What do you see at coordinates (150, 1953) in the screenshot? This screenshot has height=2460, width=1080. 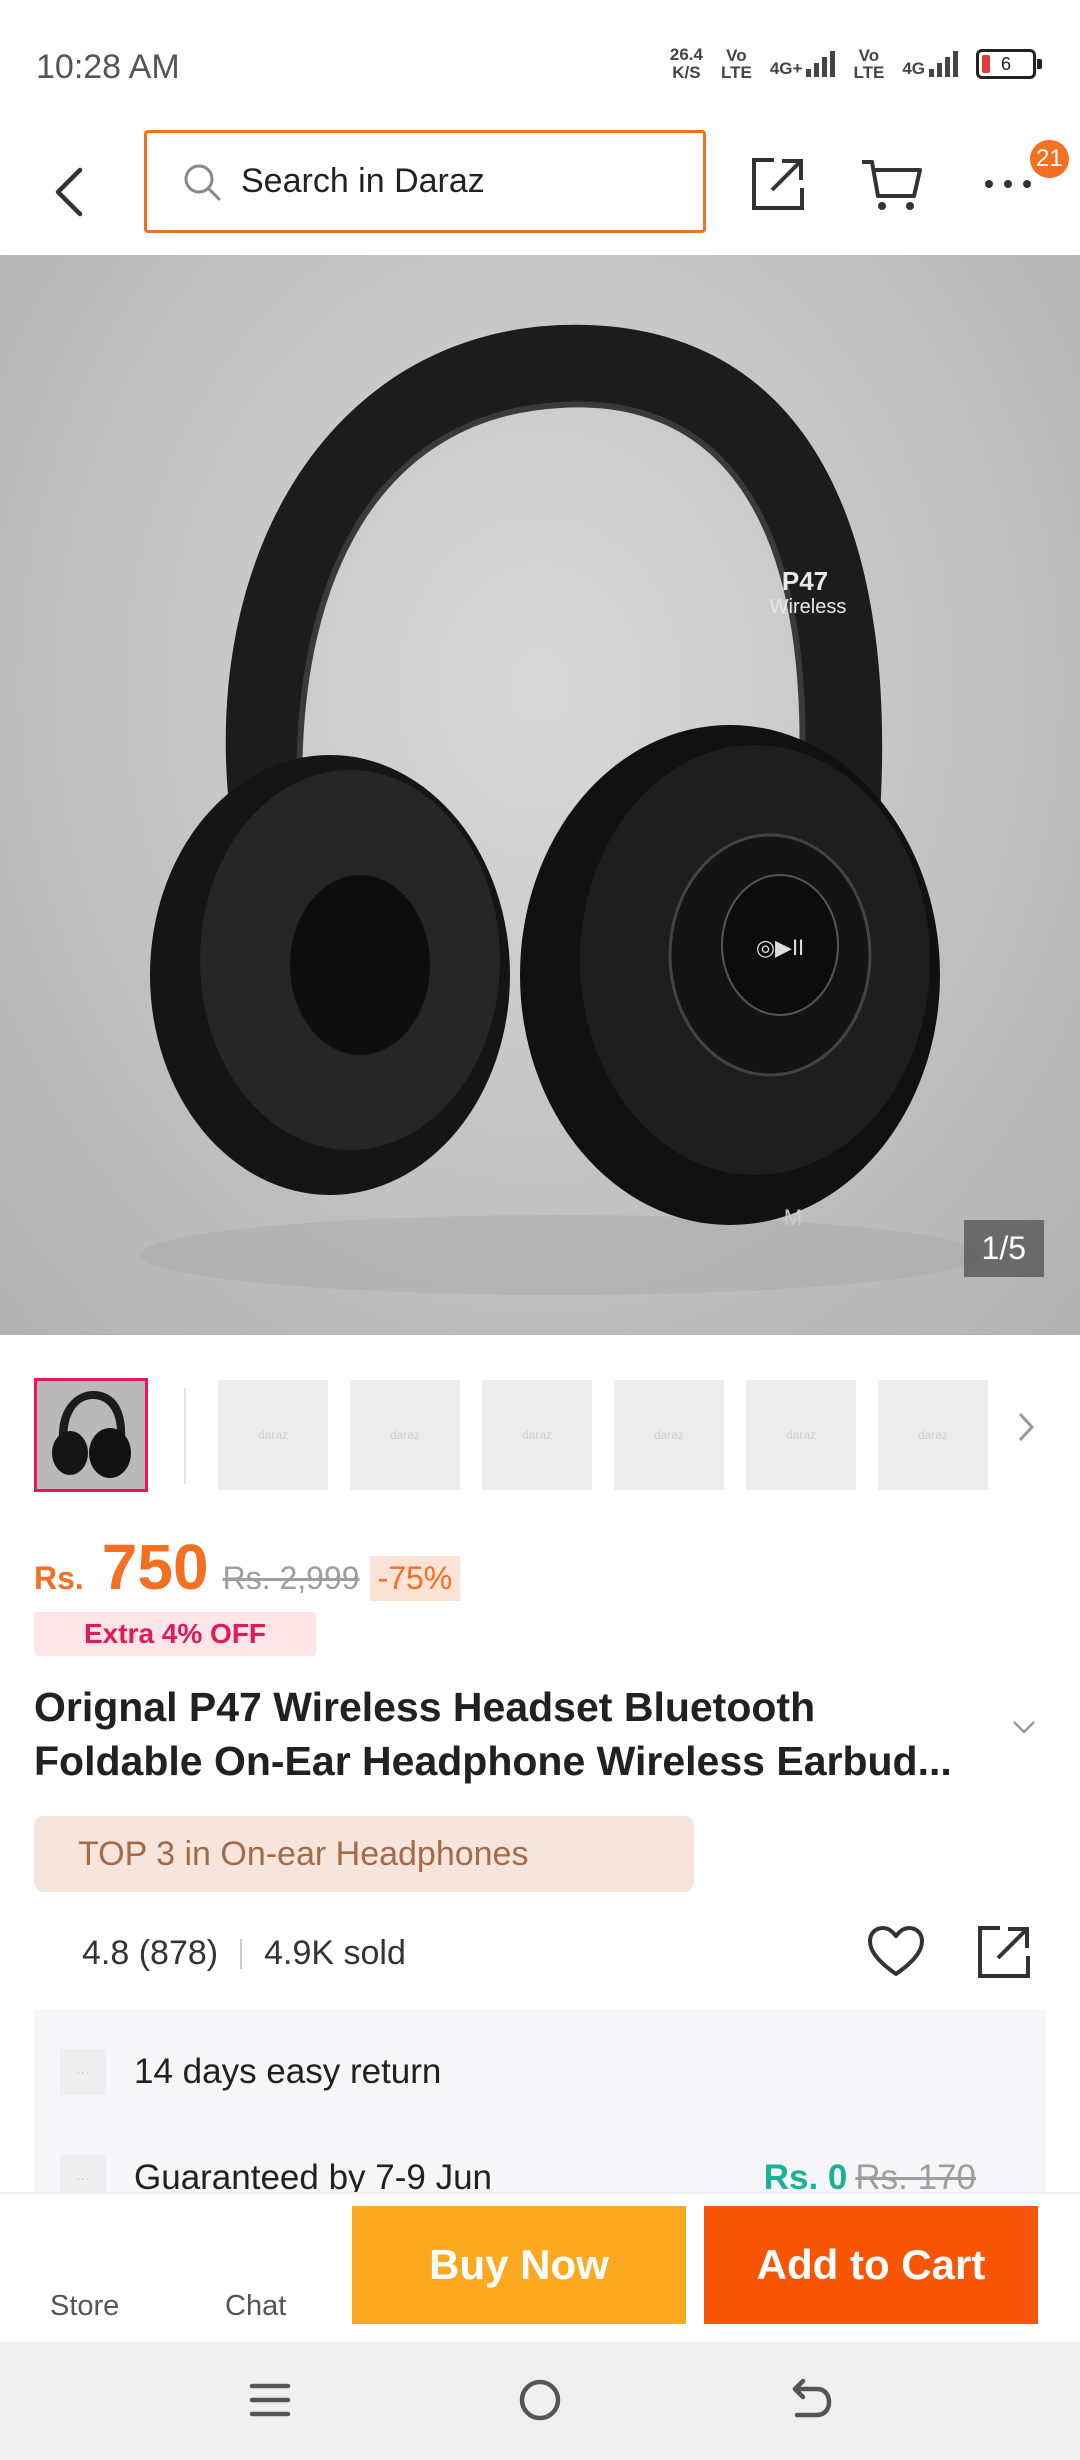 I see `rating-value: 4.8 (878)` at bounding box center [150, 1953].